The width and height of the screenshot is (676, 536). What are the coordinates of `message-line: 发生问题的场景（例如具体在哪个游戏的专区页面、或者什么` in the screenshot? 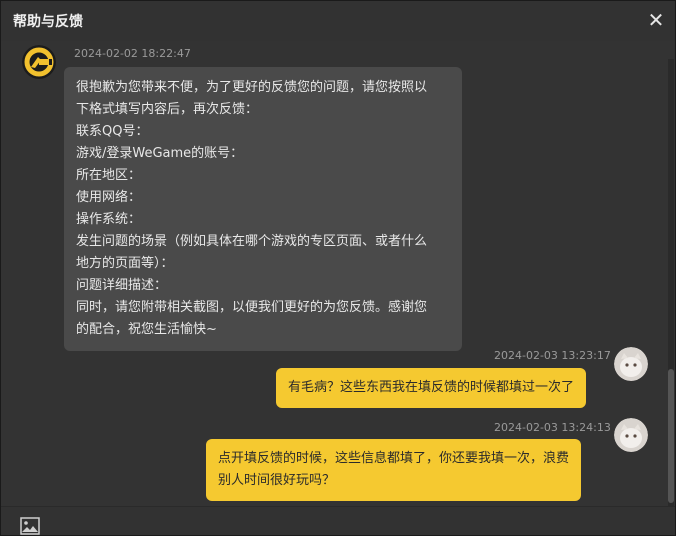 It's located at (252, 241).